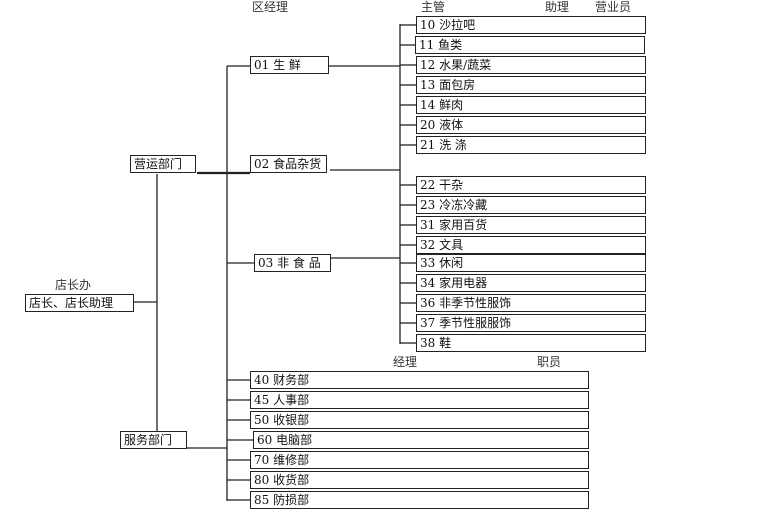 This screenshot has width=762, height=513. What do you see at coordinates (289, 65) in the screenshot?
I see `division-box: 01 生 鲜` at bounding box center [289, 65].